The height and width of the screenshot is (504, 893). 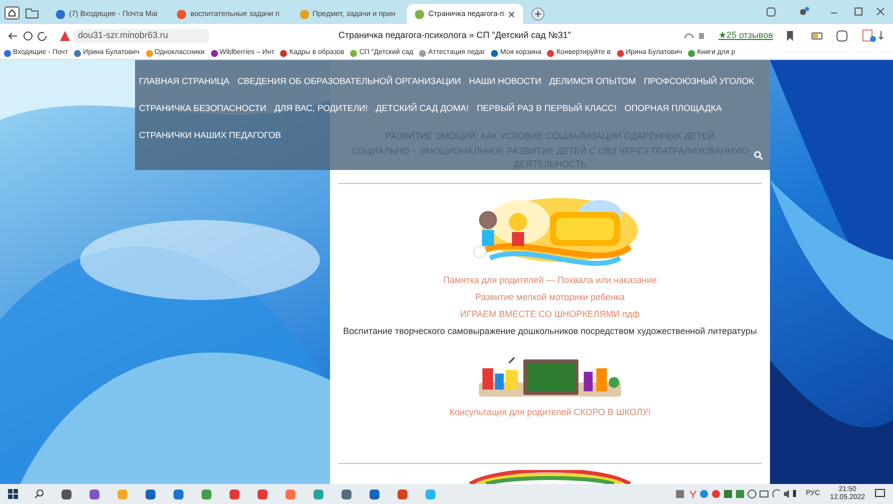 What do you see at coordinates (835, 36) in the screenshot?
I see `toolbar-icons-icon` at bounding box center [835, 36].